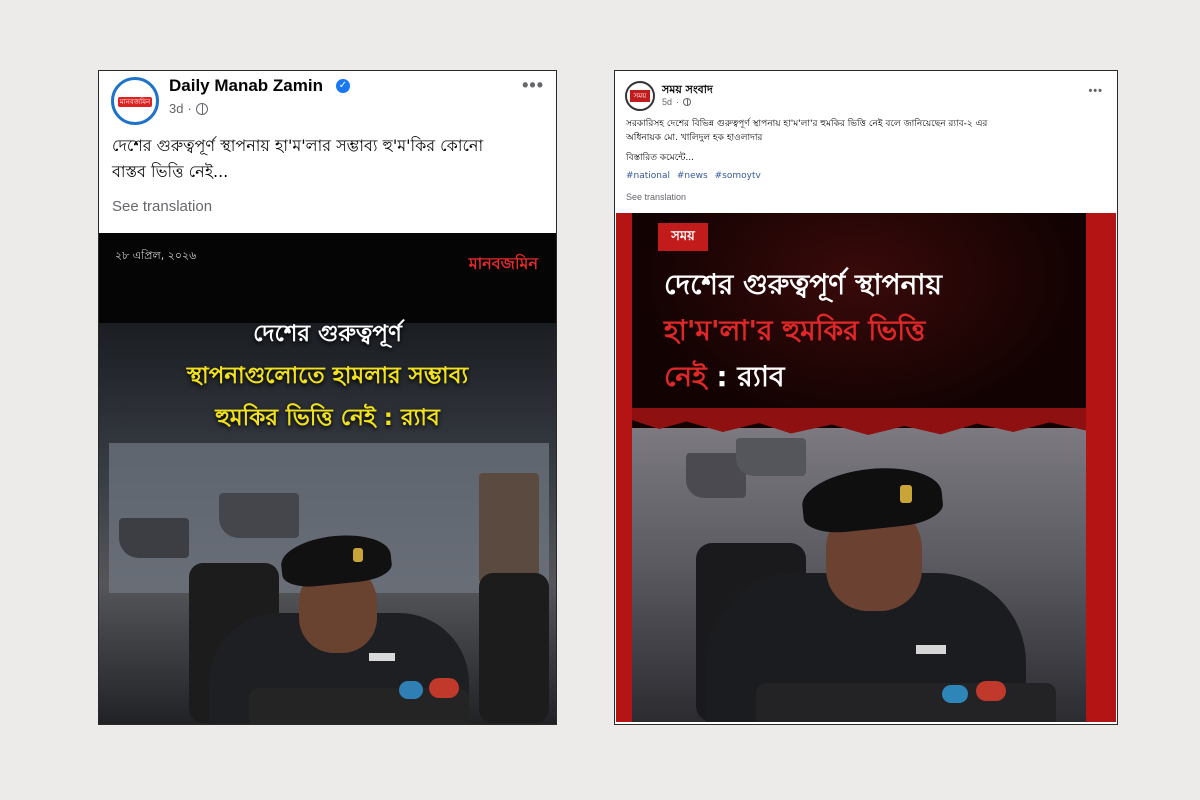 The height and width of the screenshot is (800, 1200). I want to click on image-logo: সময়, so click(683, 237).